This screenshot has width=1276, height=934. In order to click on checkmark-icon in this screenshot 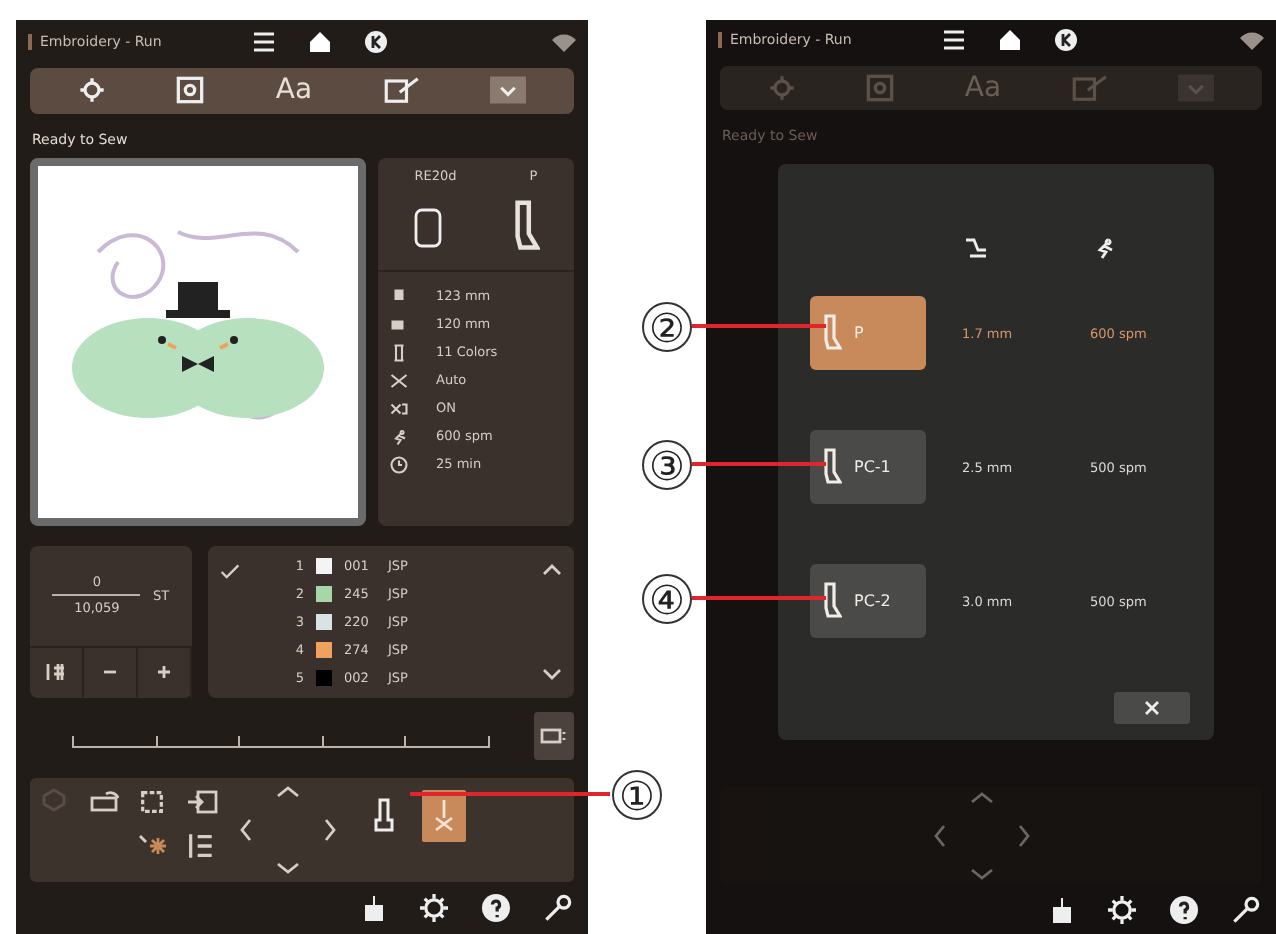, I will do `click(230, 571)`.